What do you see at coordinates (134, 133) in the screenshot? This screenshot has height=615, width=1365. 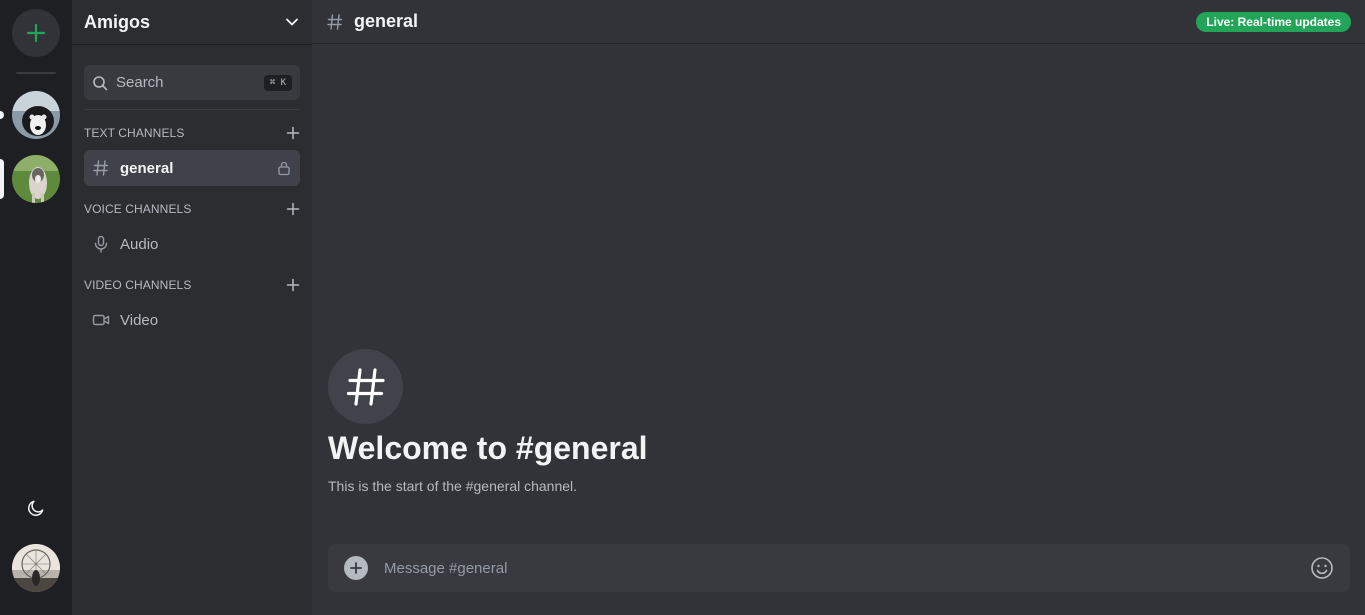 I see `category-label: TEXT CHANNELS` at bounding box center [134, 133].